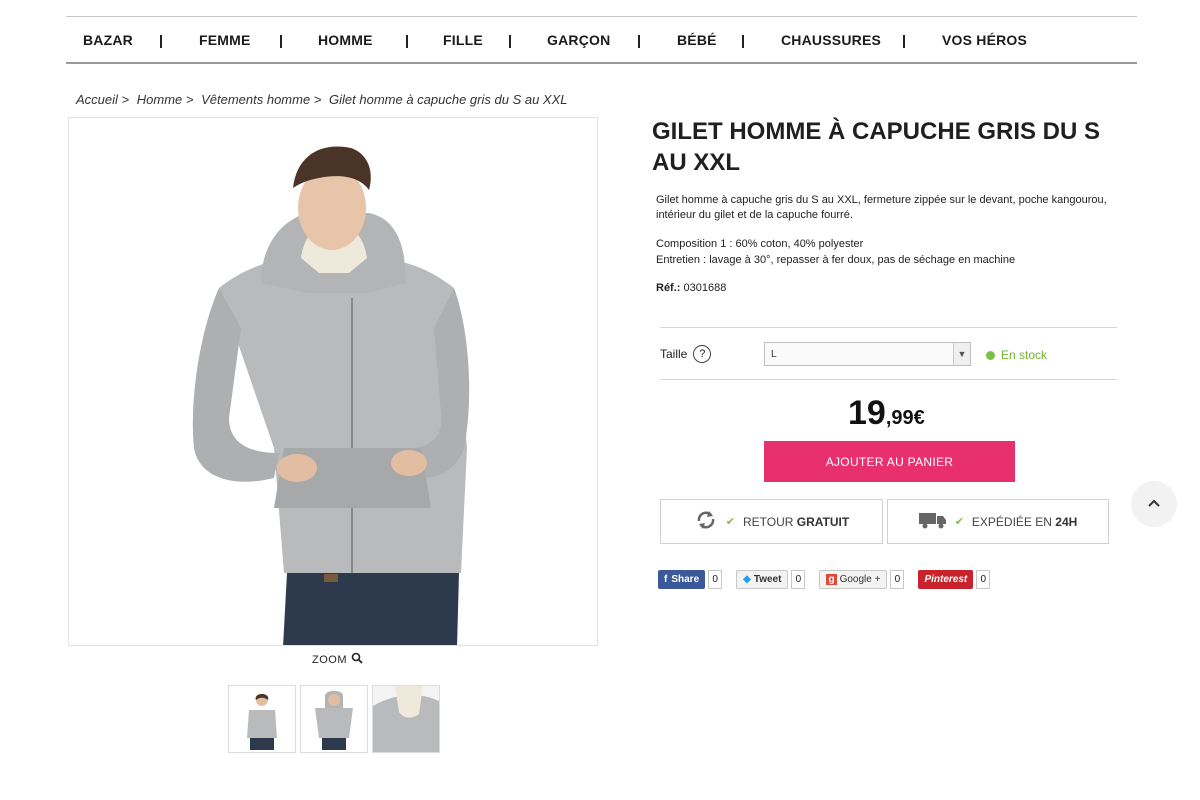 The height and width of the screenshot is (800, 1200). What do you see at coordinates (983, 579) in the screenshot?
I see `pinterest-count: 0` at bounding box center [983, 579].